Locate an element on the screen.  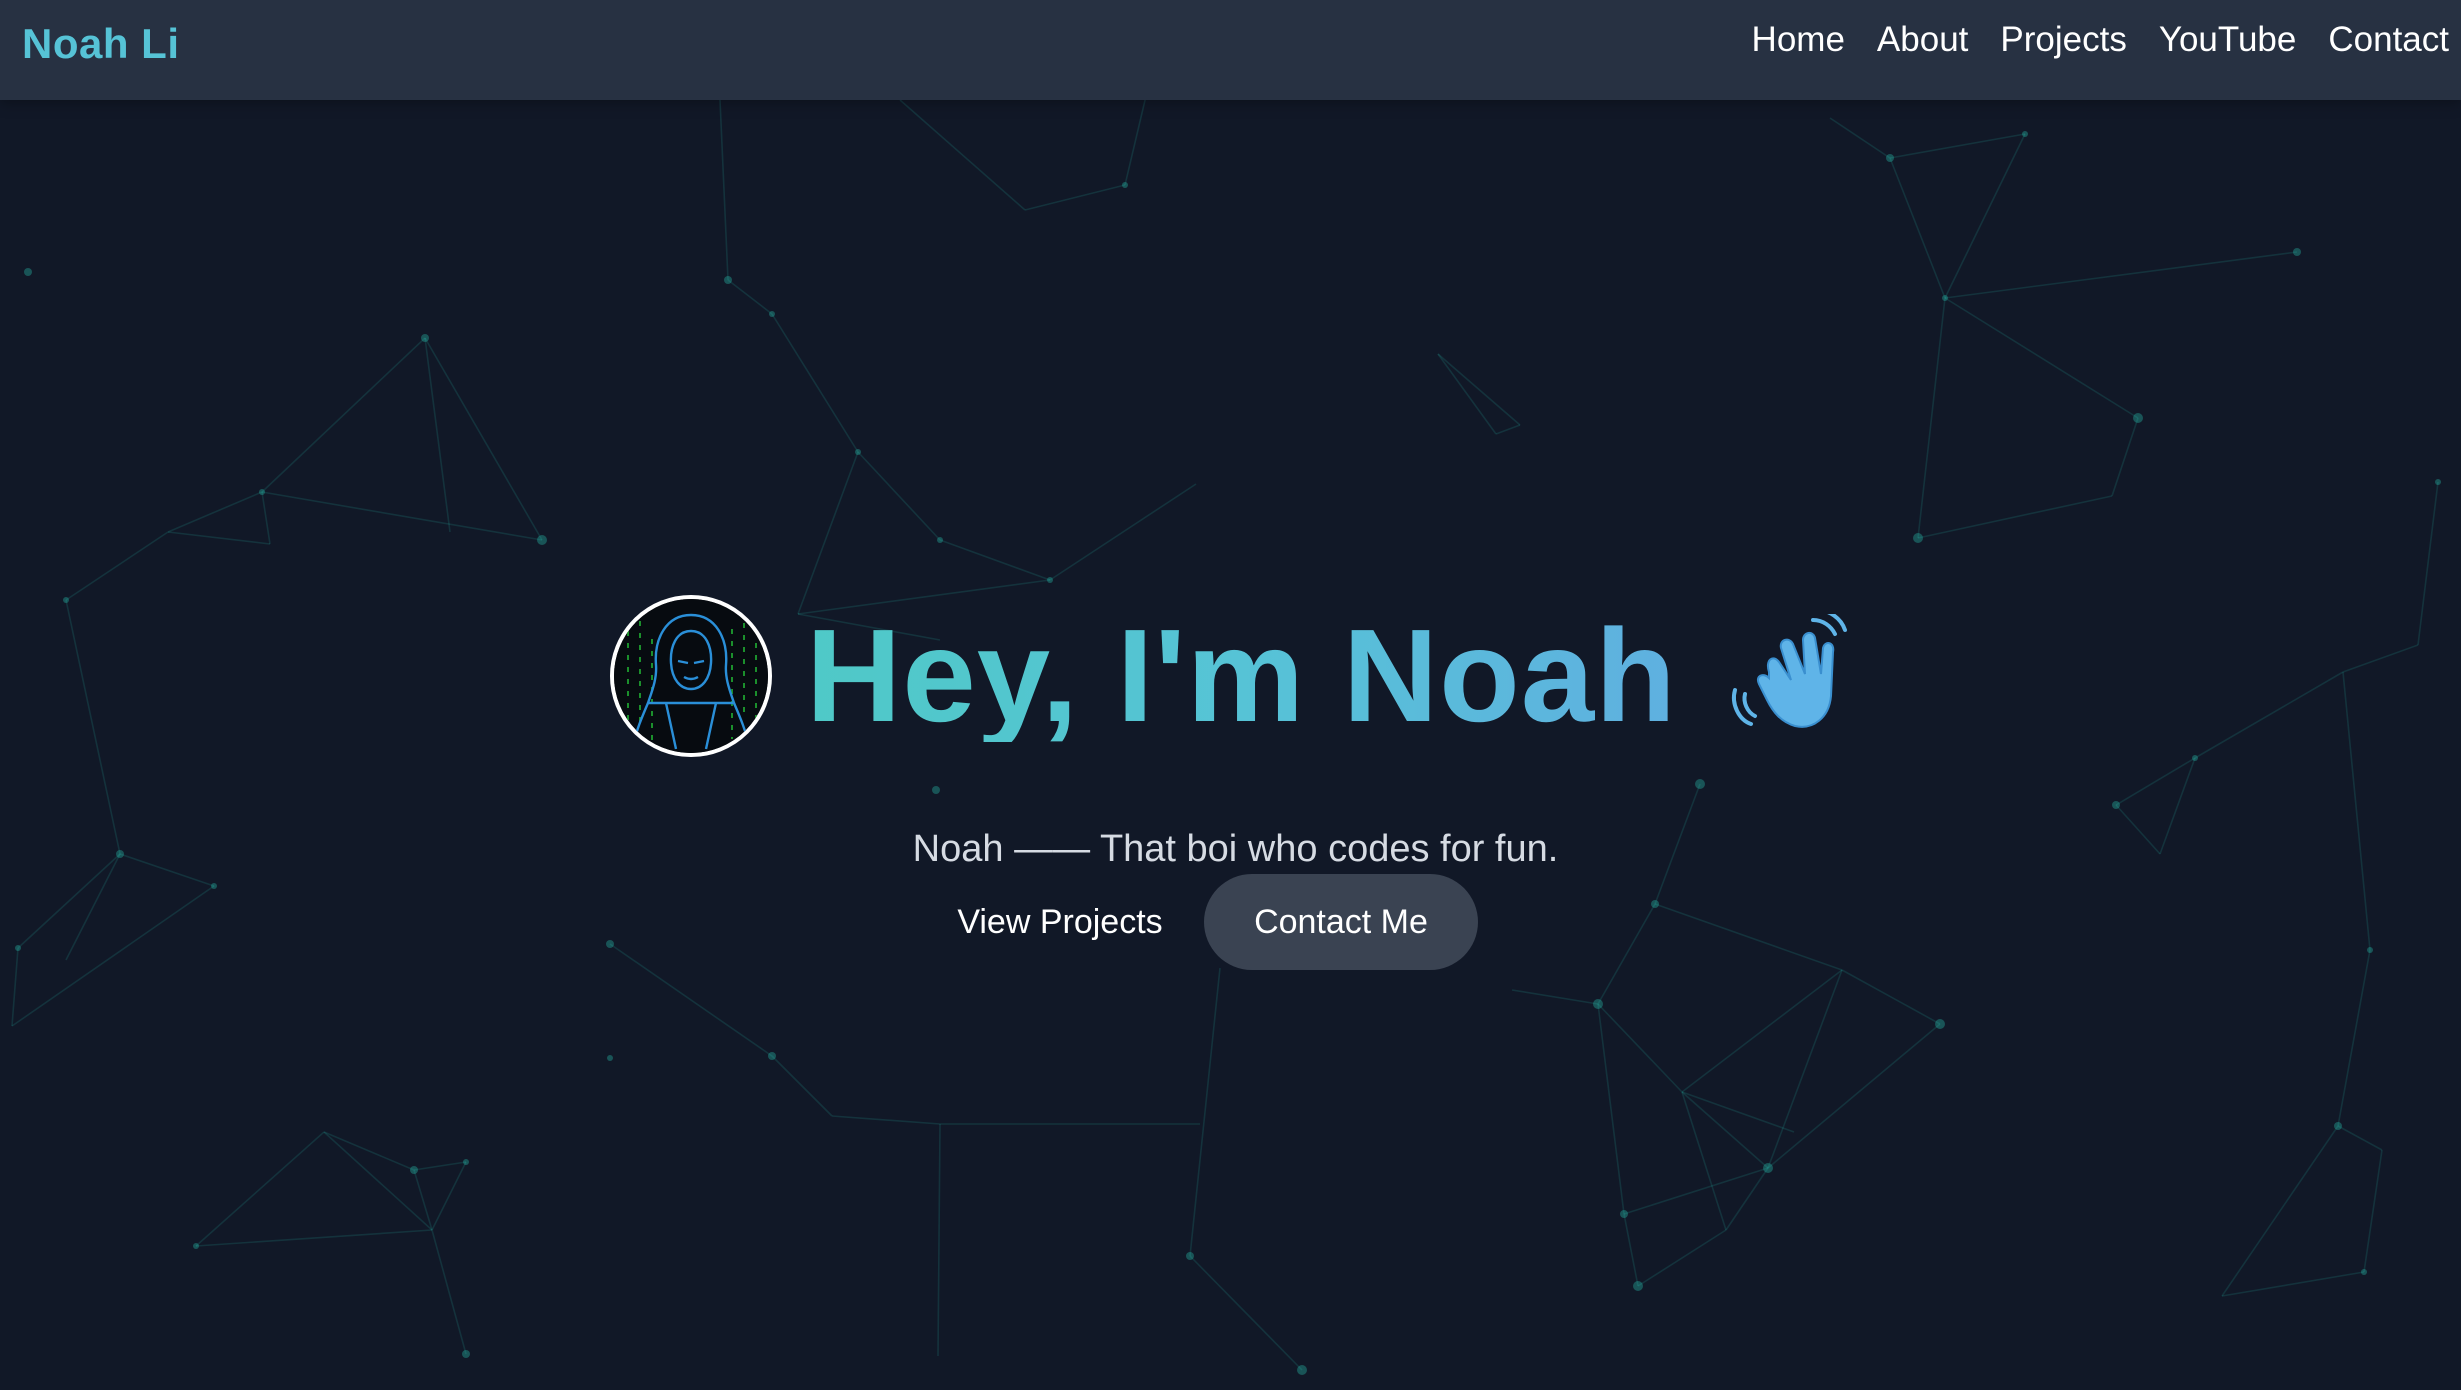
avatar is located at coordinates (691, 676).